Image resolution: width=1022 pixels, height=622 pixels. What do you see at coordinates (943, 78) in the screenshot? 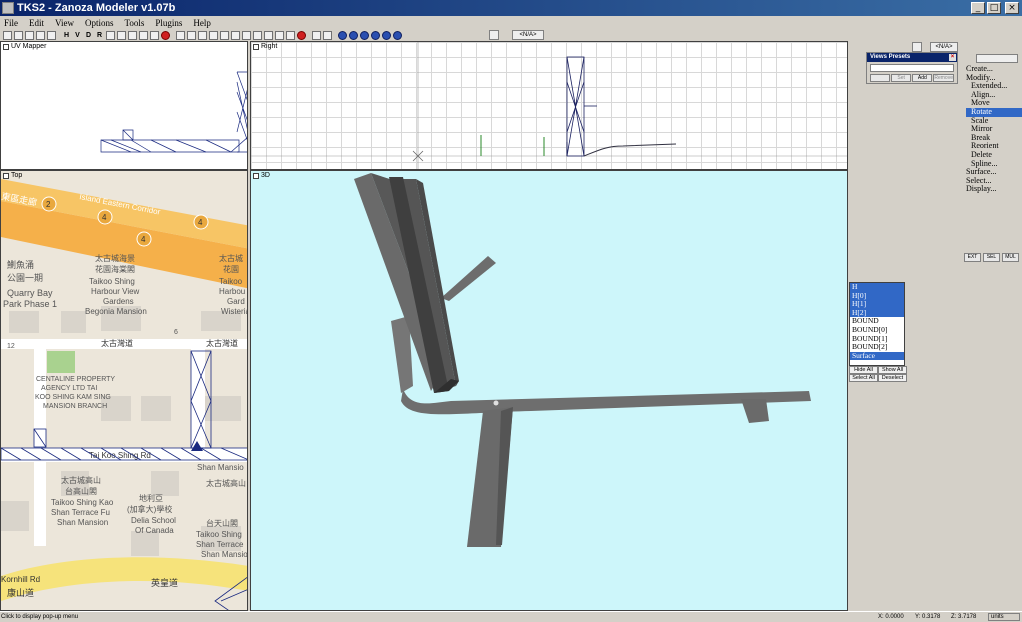
I see `presets-remove-button: Remove` at bounding box center [943, 78].